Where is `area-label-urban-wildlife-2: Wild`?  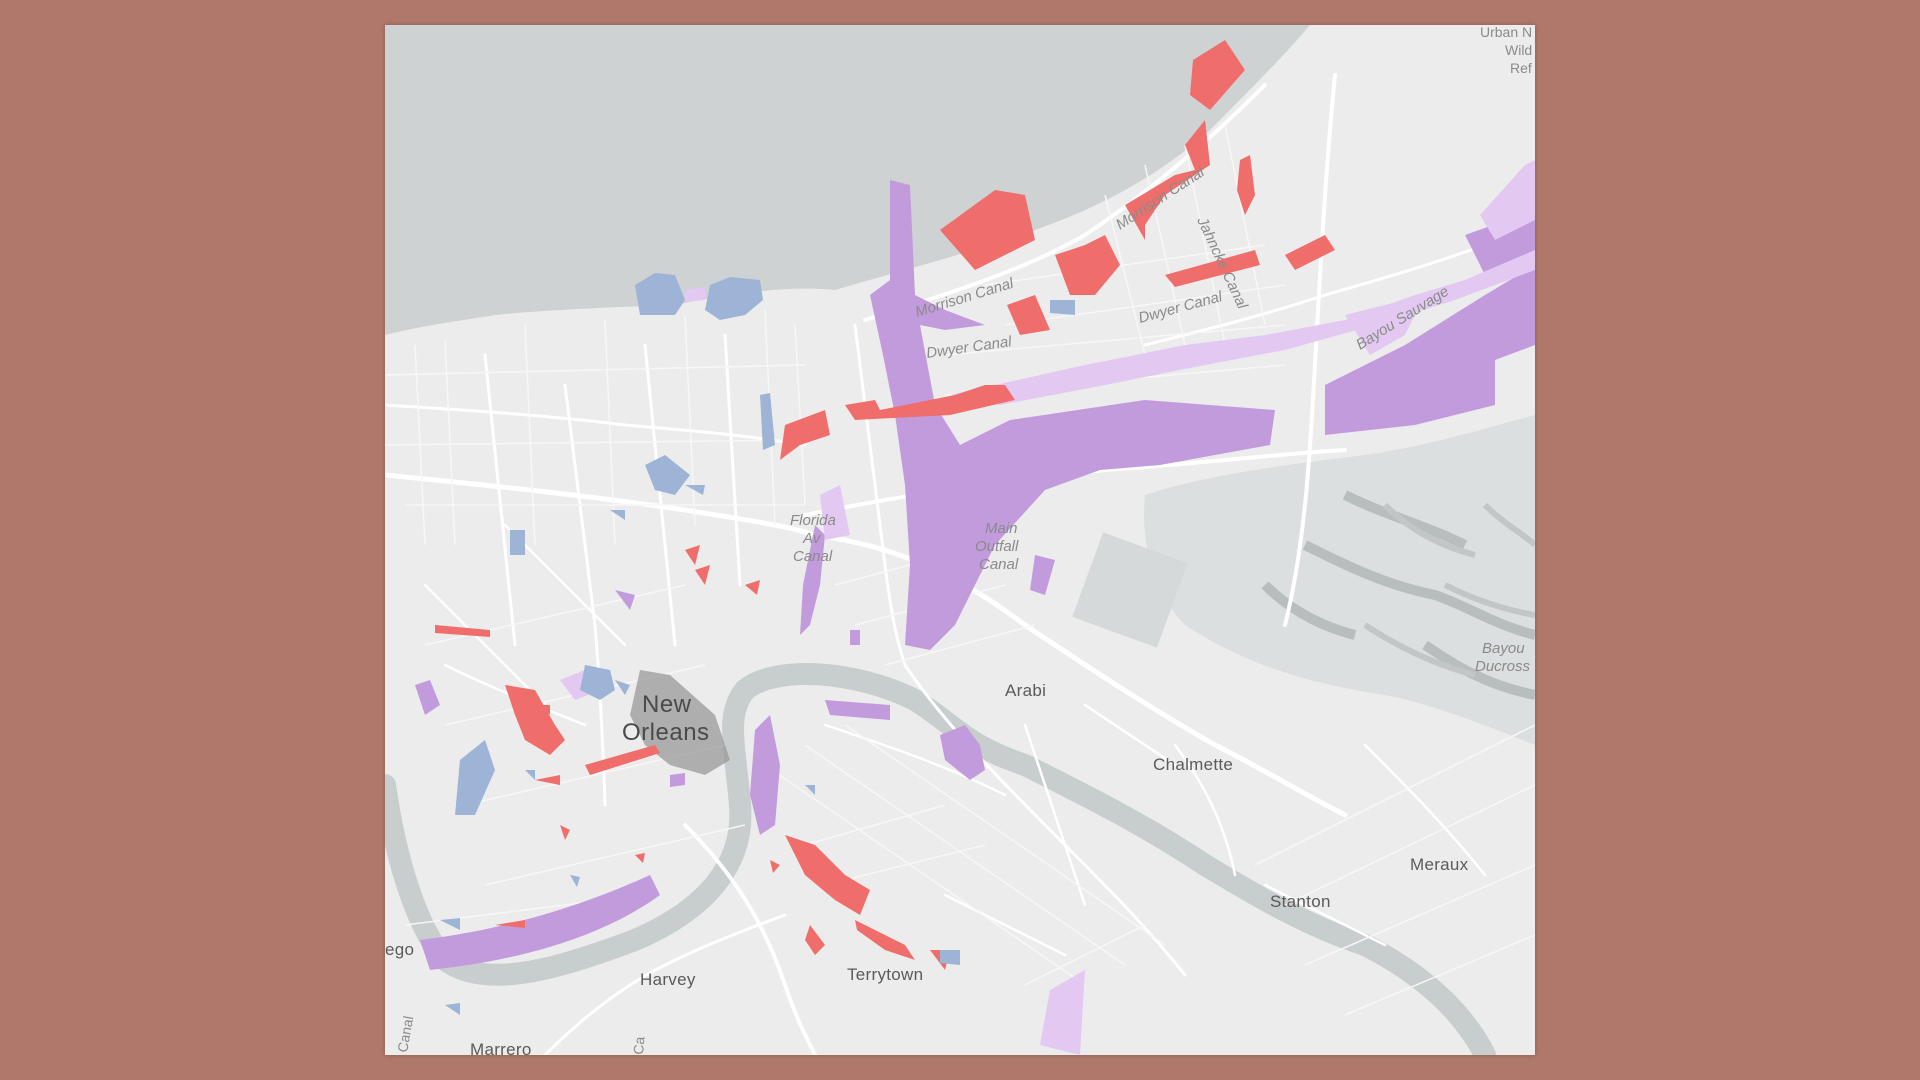
area-label-urban-wildlife-2: Wild is located at coordinates (1518, 50).